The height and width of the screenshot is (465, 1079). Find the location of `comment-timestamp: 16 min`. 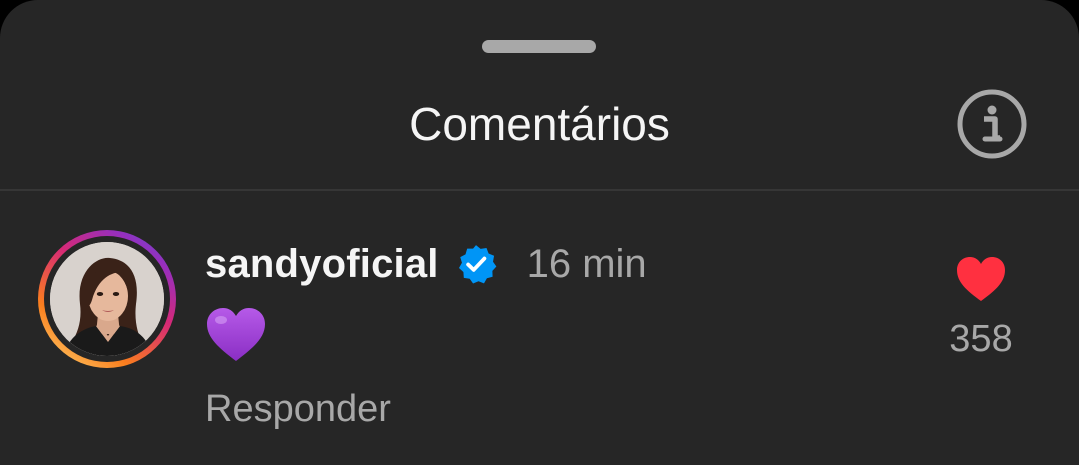

comment-timestamp: 16 min is located at coordinates (586, 263).